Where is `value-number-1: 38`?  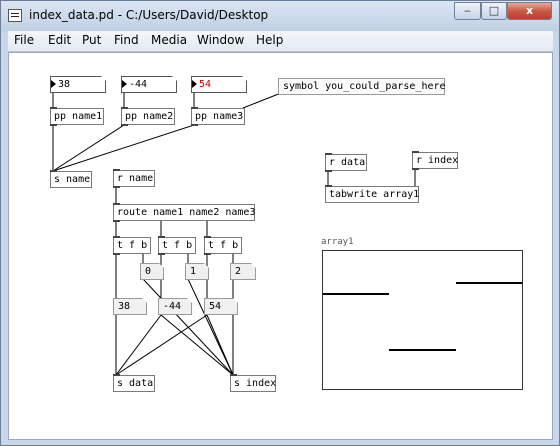
value-number-1: 38 is located at coordinates (130, 306).